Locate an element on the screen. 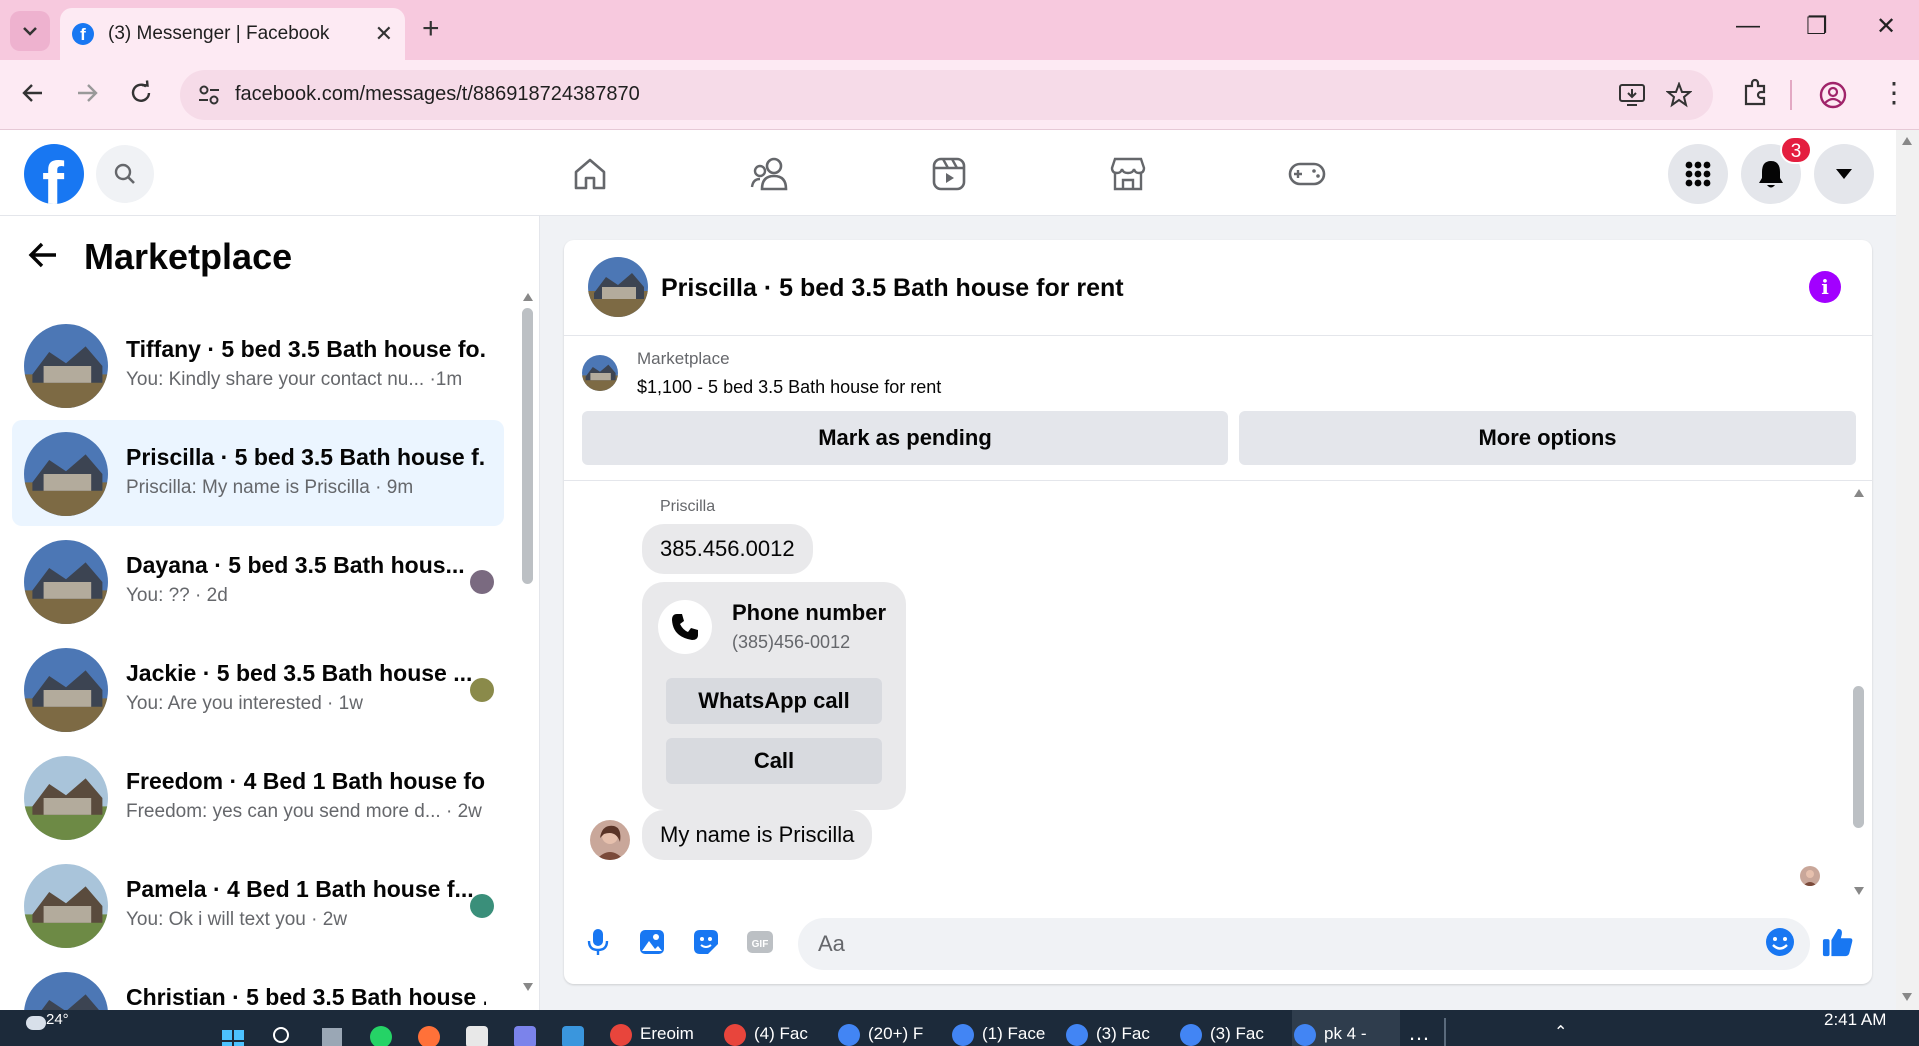 The image size is (1919, 1046). reload-button is located at coordinates (141, 96).